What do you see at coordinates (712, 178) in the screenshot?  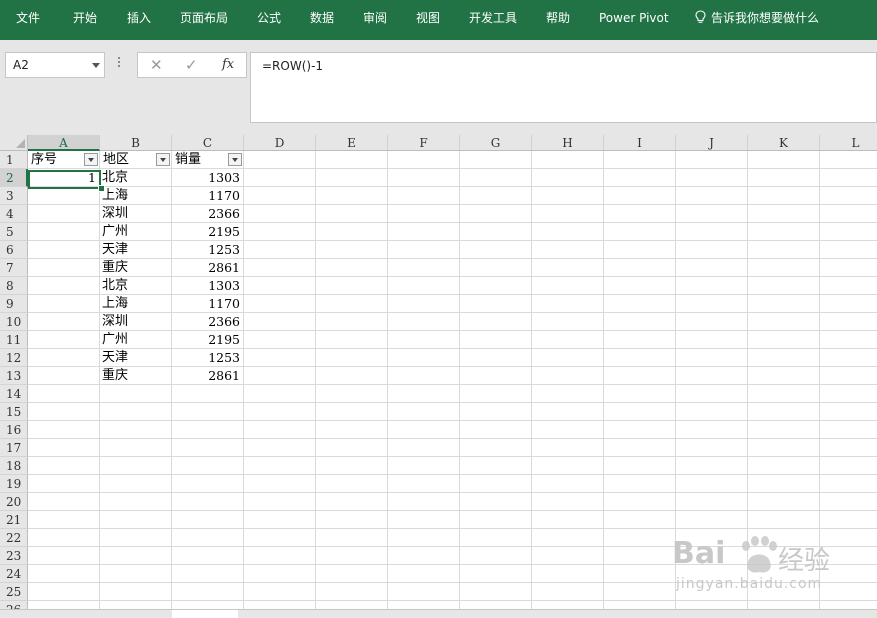 I see `cell-j2` at bounding box center [712, 178].